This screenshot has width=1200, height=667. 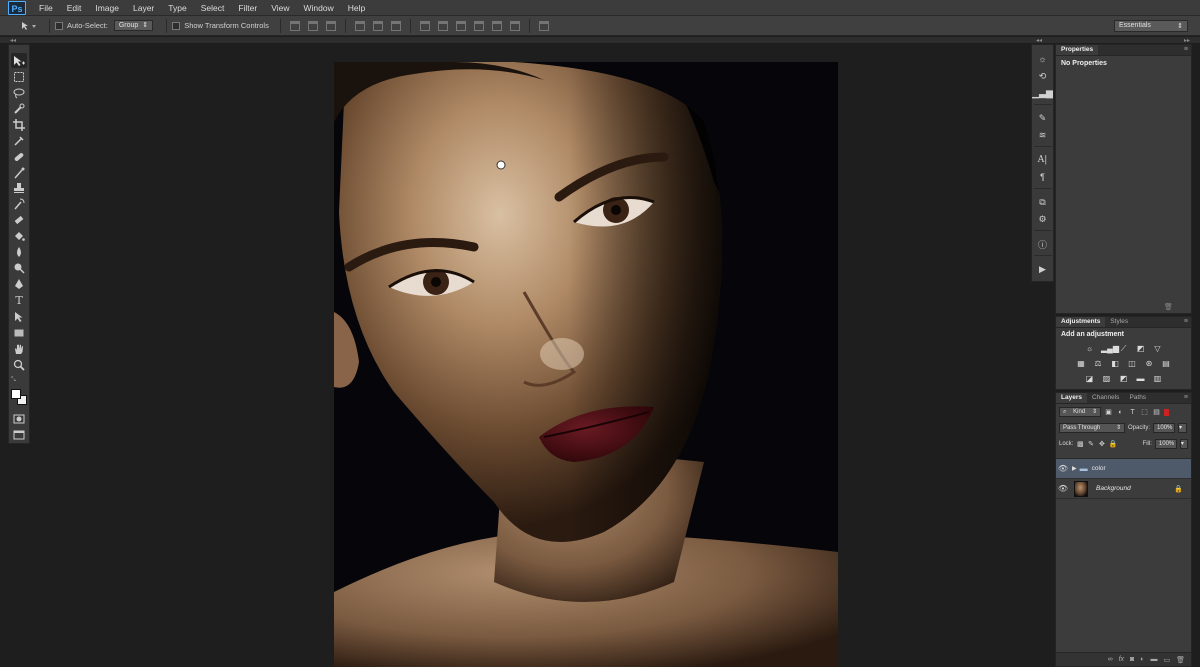 What do you see at coordinates (1137, 398) in the screenshot?
I see `tab-paths: Paths` at bounding box center [1137, 398].